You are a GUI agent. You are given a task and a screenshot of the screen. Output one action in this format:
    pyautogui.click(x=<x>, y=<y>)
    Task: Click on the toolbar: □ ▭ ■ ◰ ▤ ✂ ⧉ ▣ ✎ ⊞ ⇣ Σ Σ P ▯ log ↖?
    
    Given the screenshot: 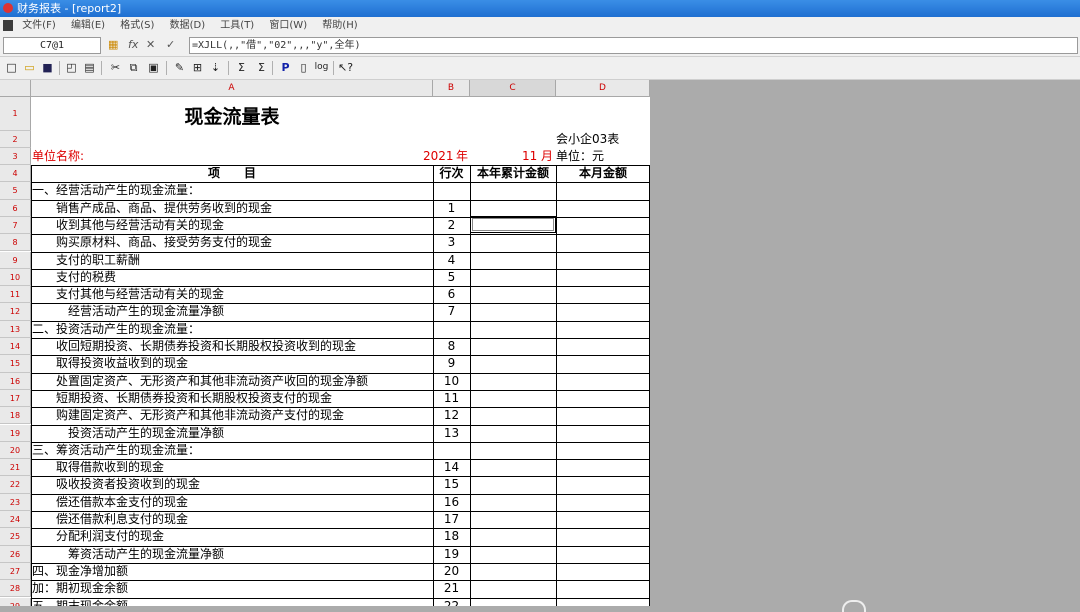 What is the action you would take?
    pyautogui.click(x=540, y=68)
    